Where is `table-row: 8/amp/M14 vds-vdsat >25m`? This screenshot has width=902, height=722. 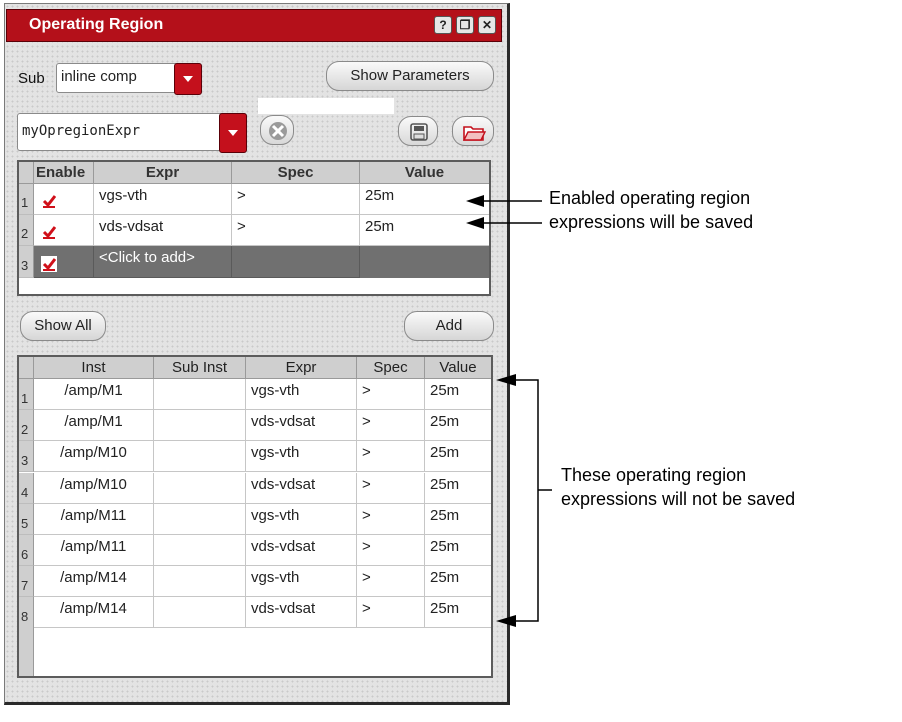 table-row: 8/amp/M14 vds-vdsat >25m is located at coordinates (255, 613).